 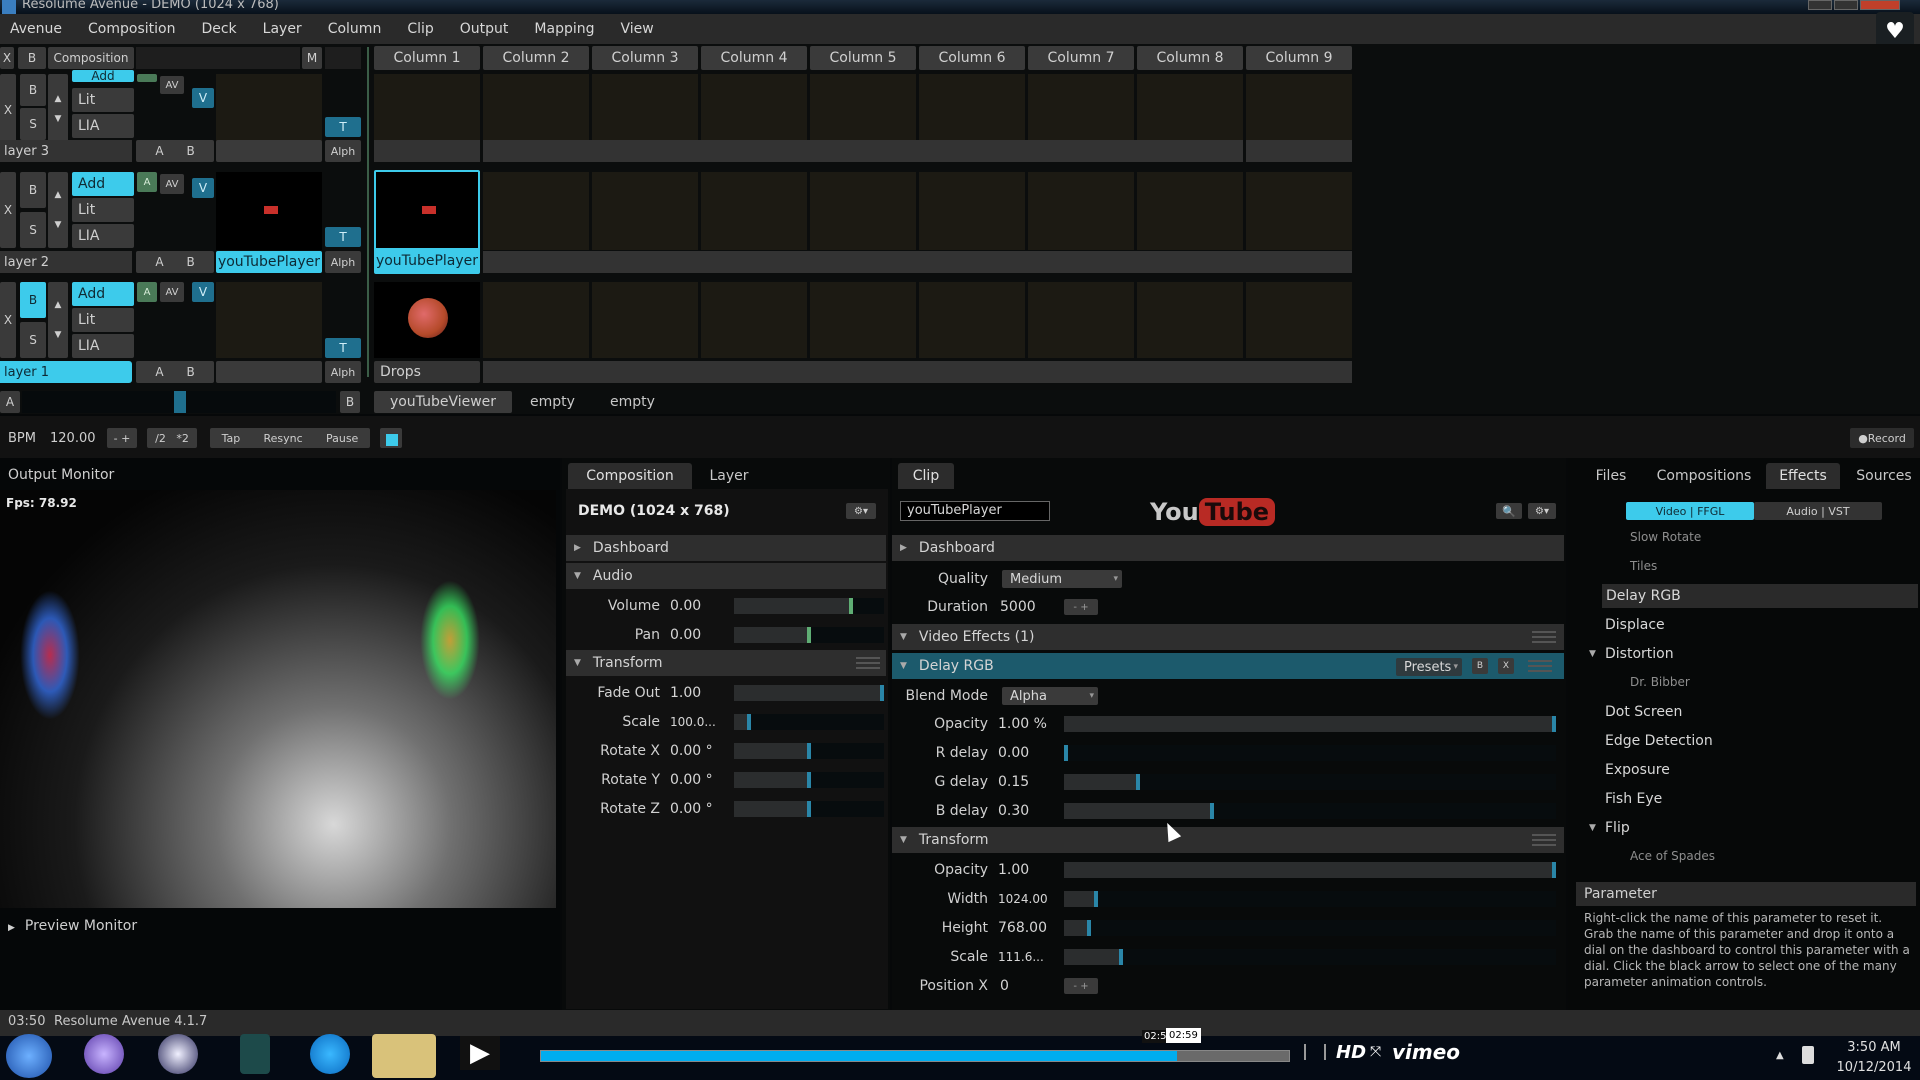 What do you see at coordinates (691, 751) in the screenshot?
I see `param-value: 0.00 °` at bounding box center [691, 751].